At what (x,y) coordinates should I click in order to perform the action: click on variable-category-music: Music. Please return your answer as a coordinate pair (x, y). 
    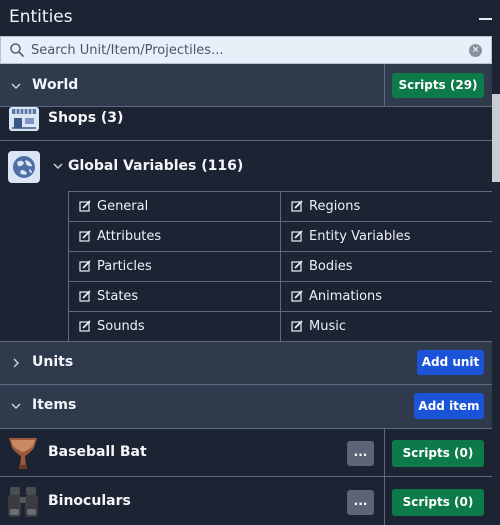
    Looking at the image, I should click on (386, 327).